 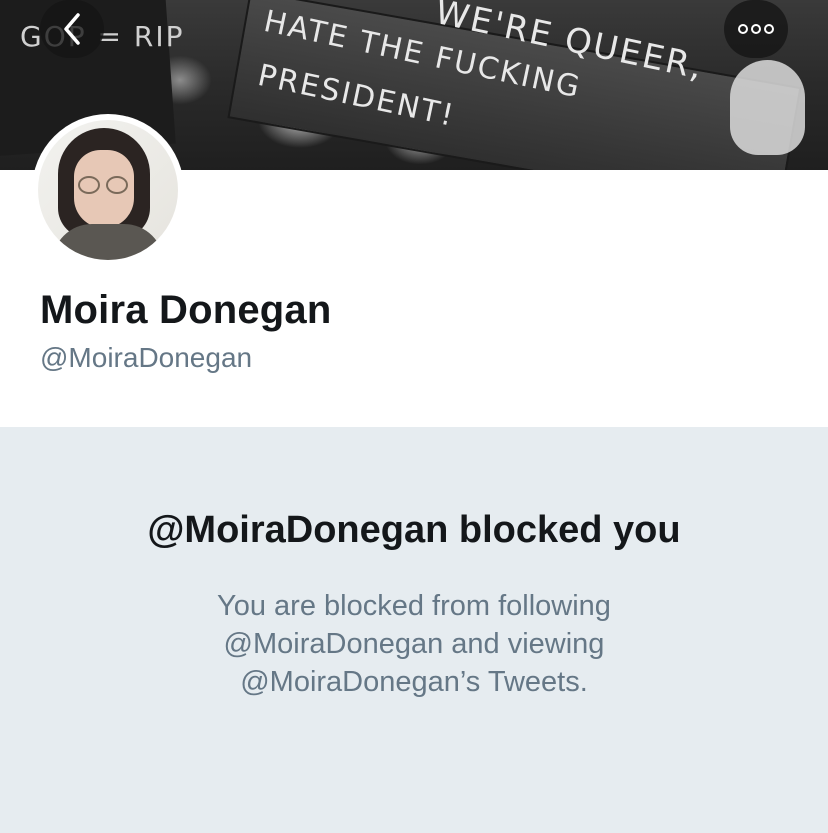 What do you see at coordinates (186, 310) in the screenshot?
I see `profile-name: Moira Donegan` at bounding box center [186, 310].